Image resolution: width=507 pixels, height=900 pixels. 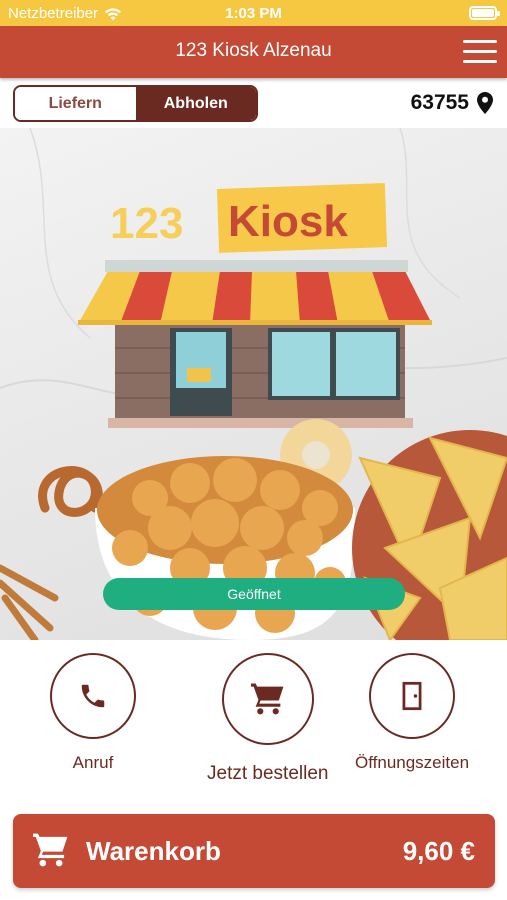 What do you see at coordinates (484, 13) in the screenshot?
I see `battery-icon` at bounding box center [484, 13].